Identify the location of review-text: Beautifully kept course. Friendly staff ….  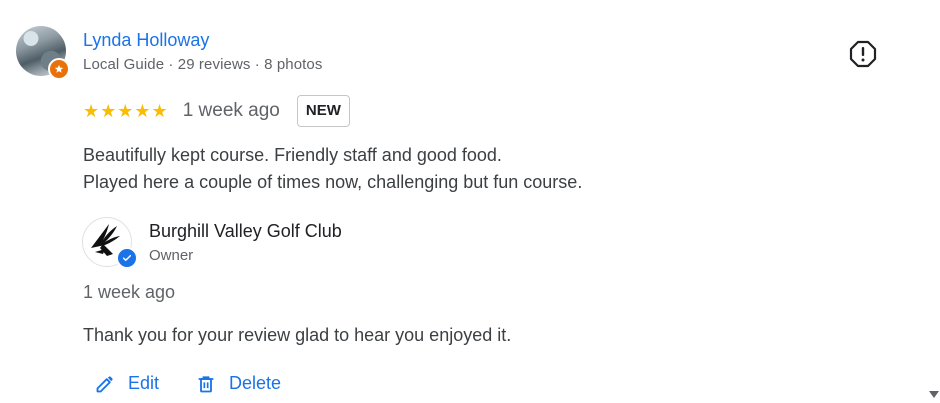
(332, 169).